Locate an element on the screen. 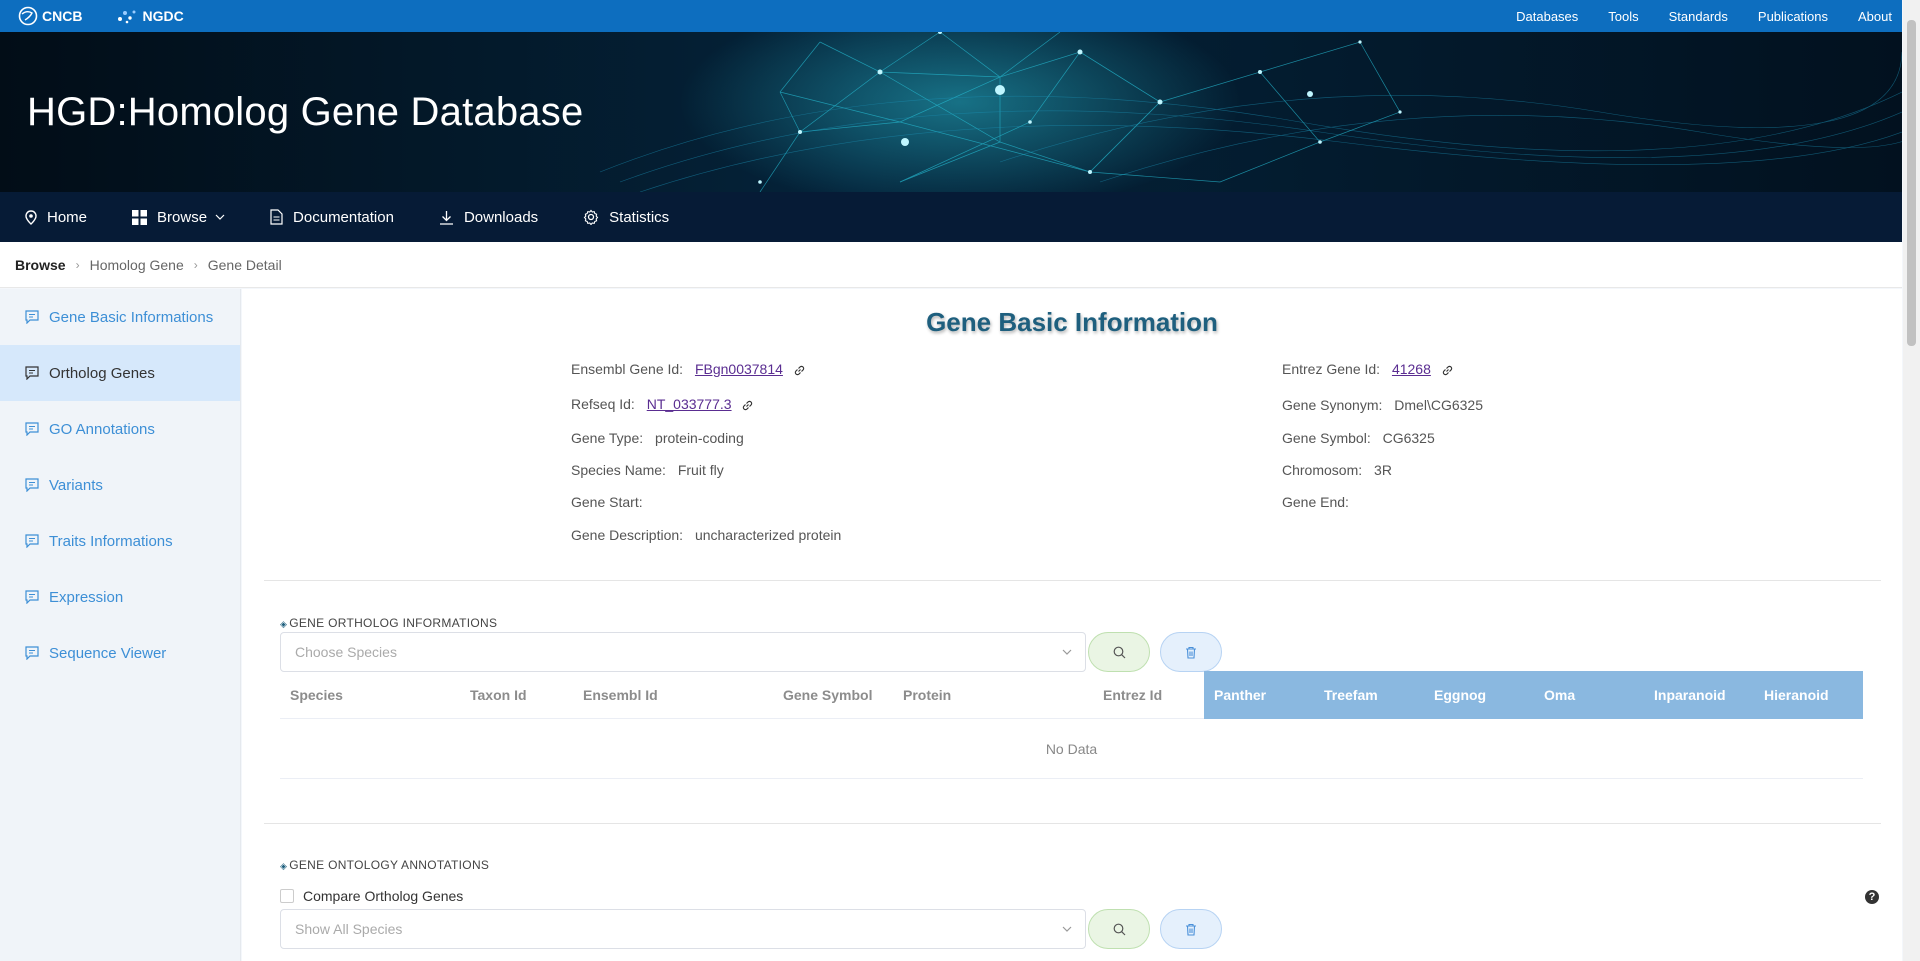  go-clear-button is located at coordinates (1191, 929).